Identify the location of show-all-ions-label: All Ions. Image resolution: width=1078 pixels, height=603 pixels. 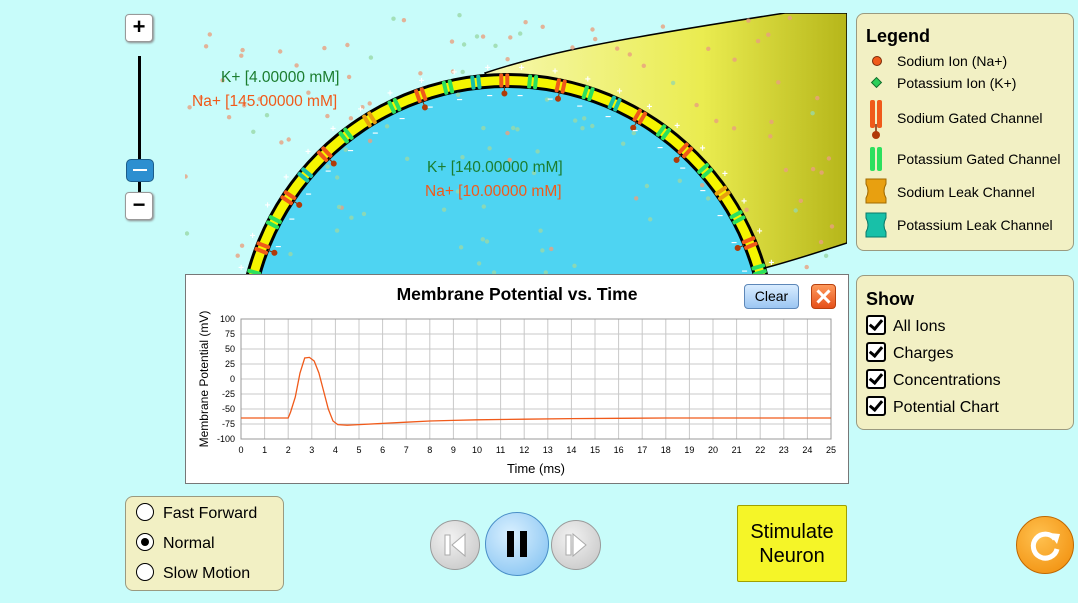
(919, 327).